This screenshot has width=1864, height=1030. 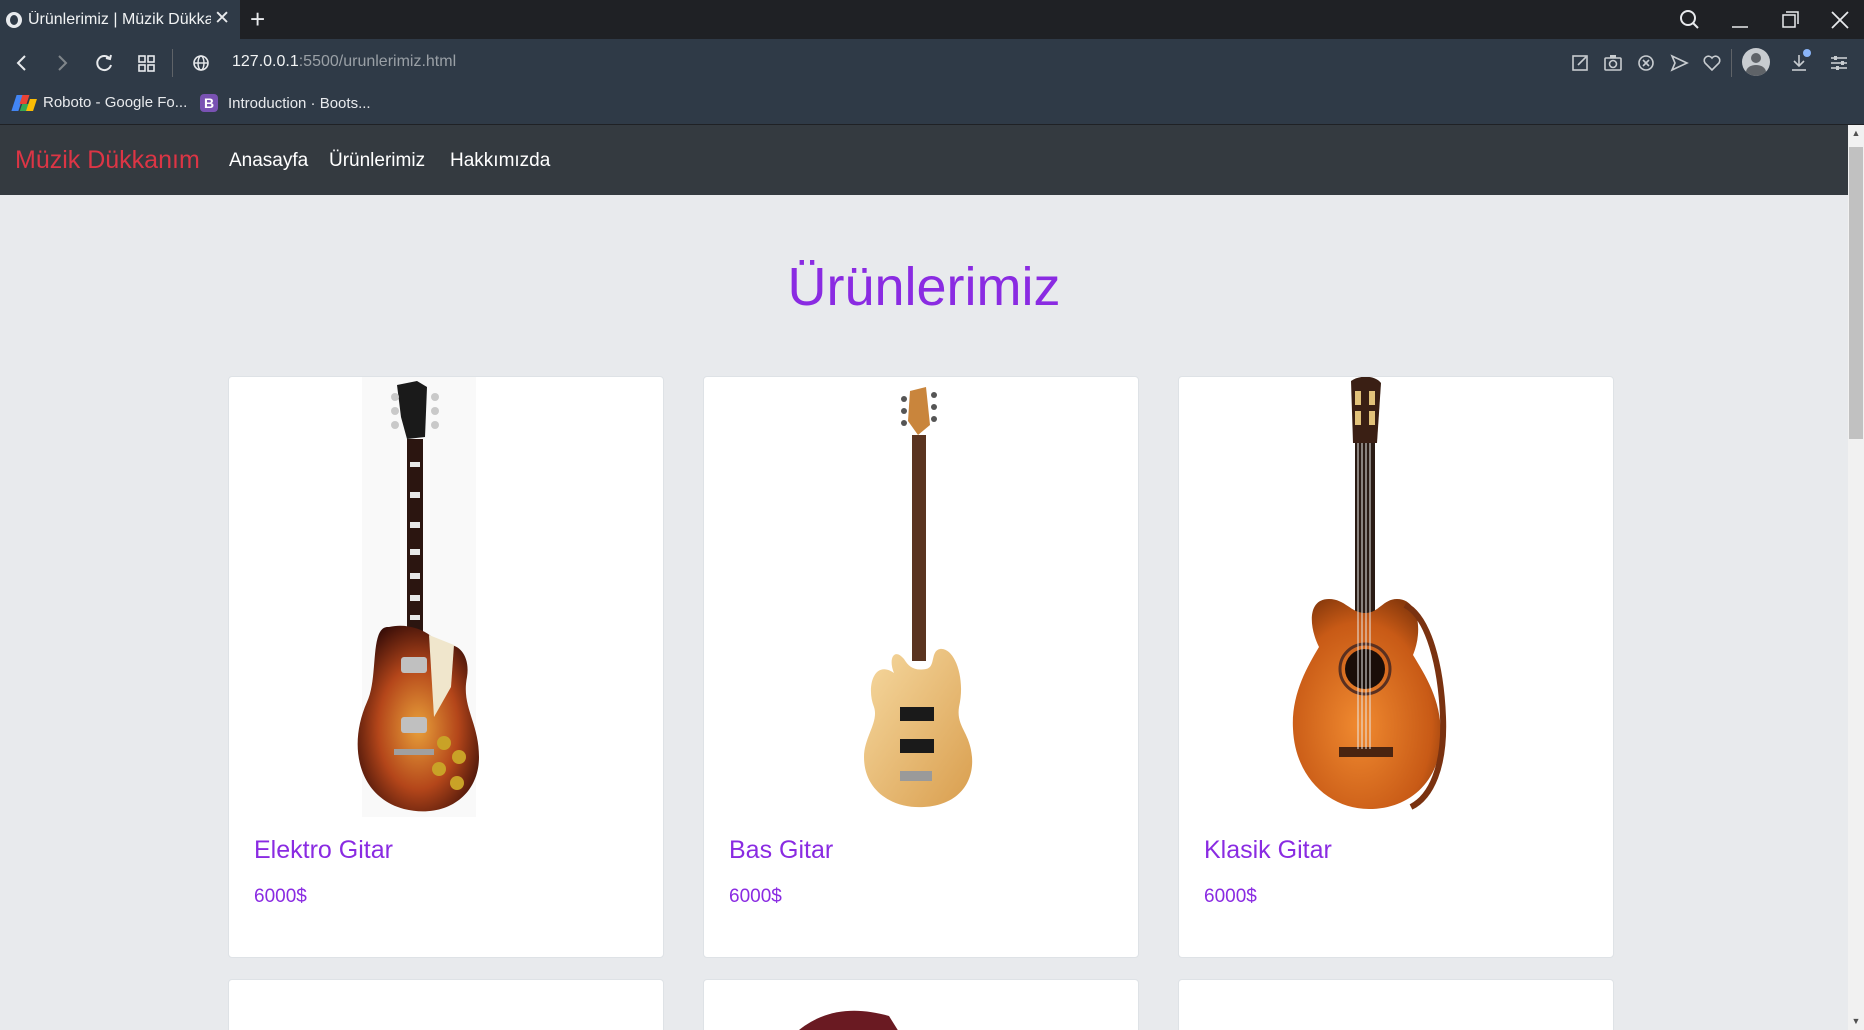 I want to click on classical-guitar-image, so click(x=1369, y=593).